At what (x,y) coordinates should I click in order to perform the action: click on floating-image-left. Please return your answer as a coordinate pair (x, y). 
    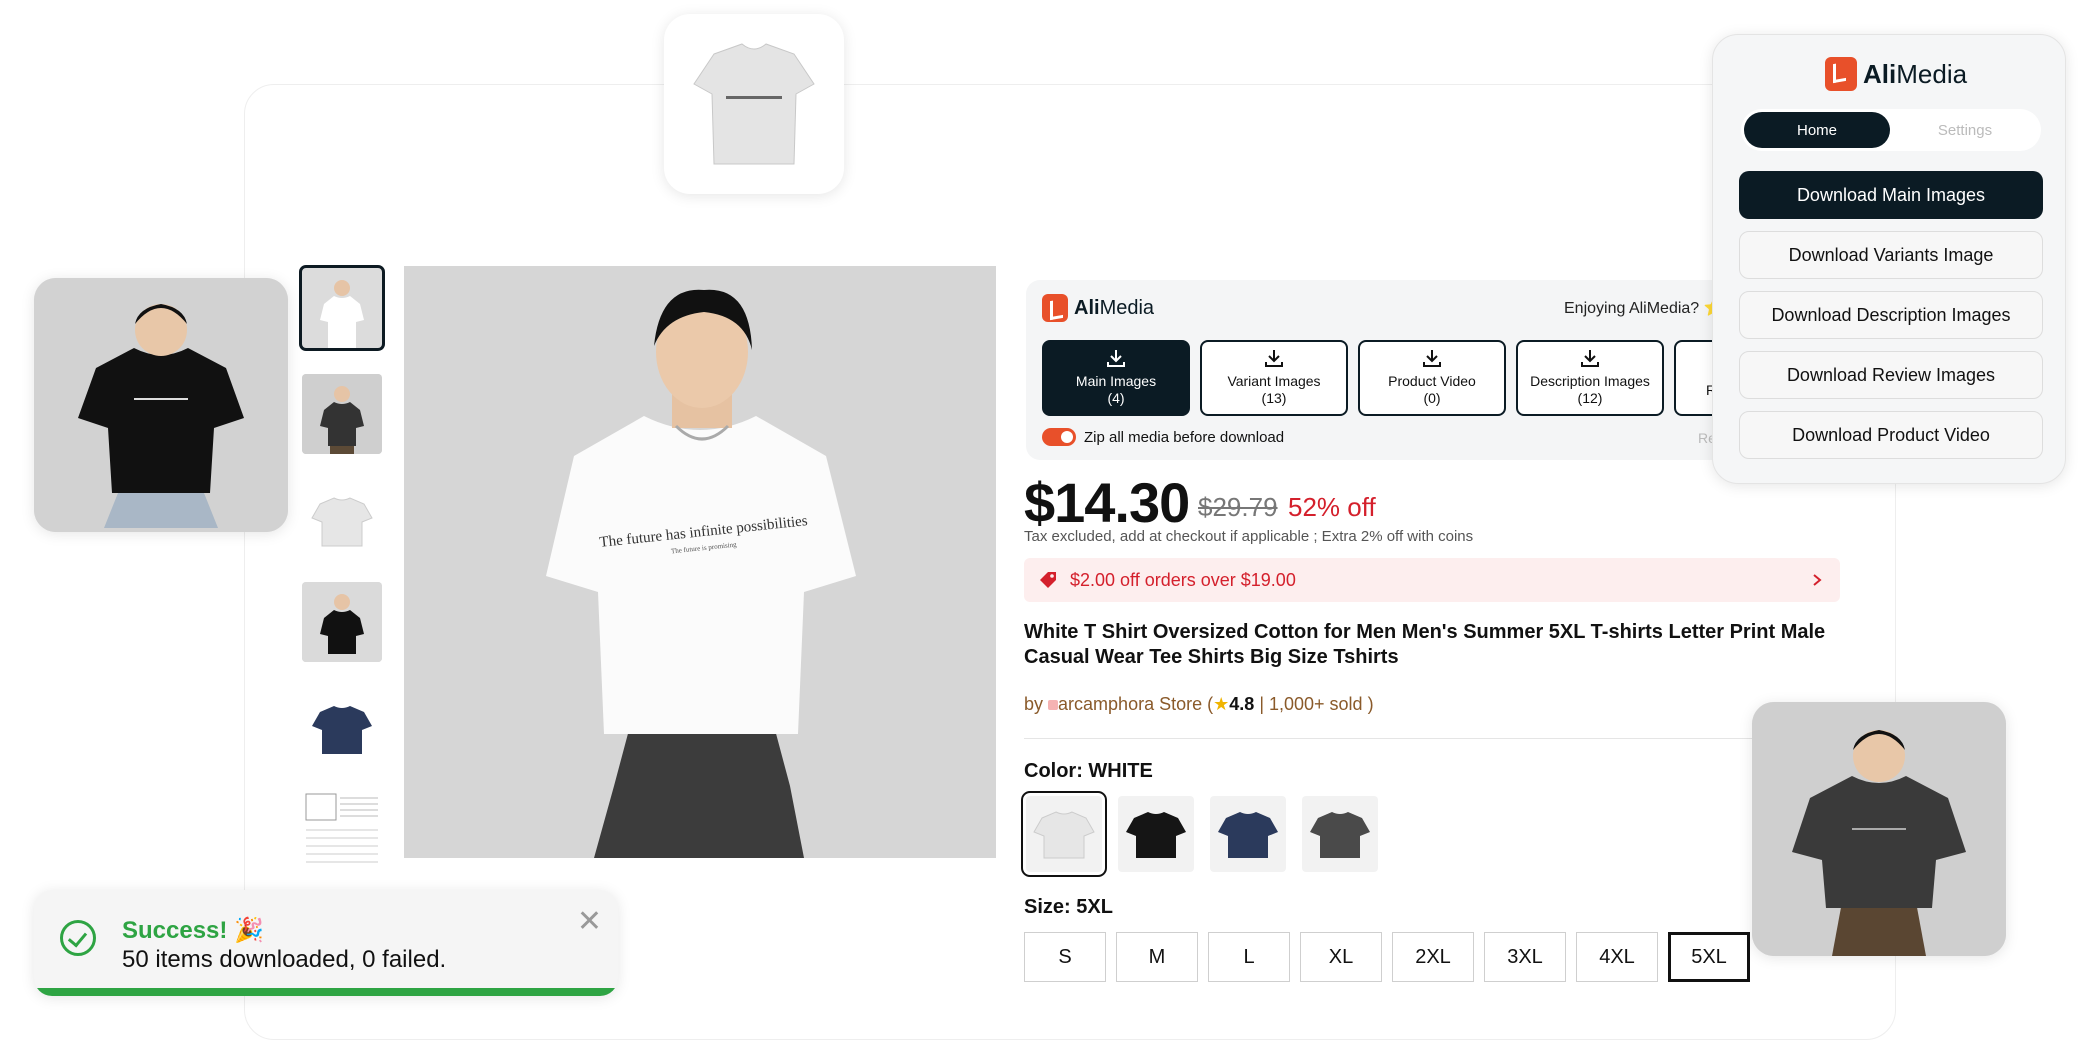
    Looking at the image, I should click on (161, 405).